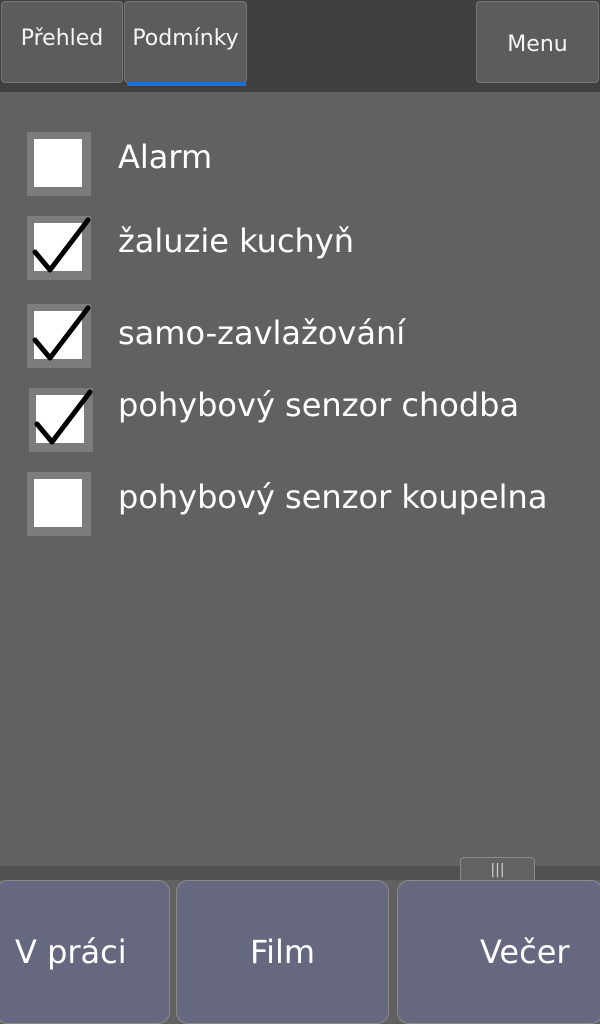 Image resolution: width=600 pixels, height=1024 pixels. I want to click on condition-label: žaluzie kuchyň, so click(236, 241).